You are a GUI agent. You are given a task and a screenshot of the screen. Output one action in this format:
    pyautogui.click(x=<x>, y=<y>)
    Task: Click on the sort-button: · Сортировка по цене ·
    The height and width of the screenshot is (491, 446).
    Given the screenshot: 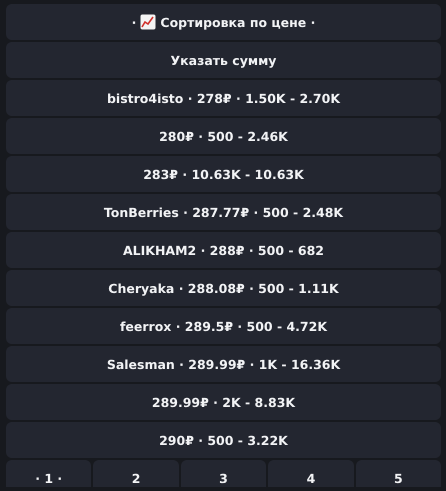 What is the action you would take?
    pyautogui.click(x=223, y=22)
    